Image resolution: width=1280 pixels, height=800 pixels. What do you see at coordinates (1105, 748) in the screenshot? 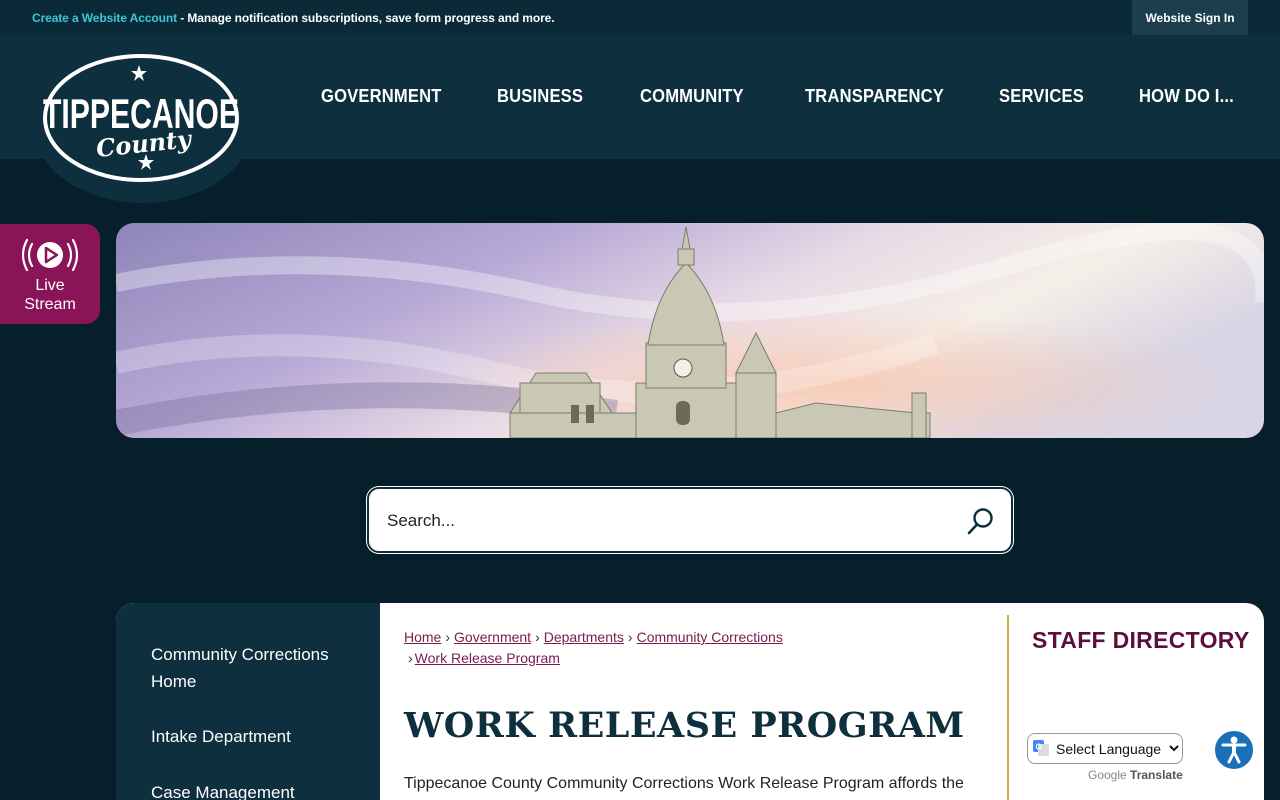
I see `language-select: Select Language` at bounding box center [1105, 748].